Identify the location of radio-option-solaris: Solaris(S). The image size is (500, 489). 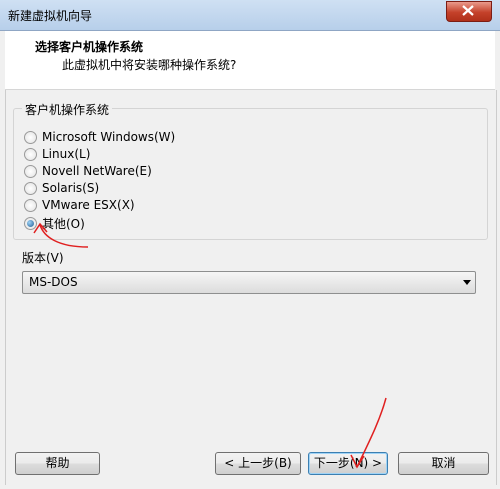
(61, 188).